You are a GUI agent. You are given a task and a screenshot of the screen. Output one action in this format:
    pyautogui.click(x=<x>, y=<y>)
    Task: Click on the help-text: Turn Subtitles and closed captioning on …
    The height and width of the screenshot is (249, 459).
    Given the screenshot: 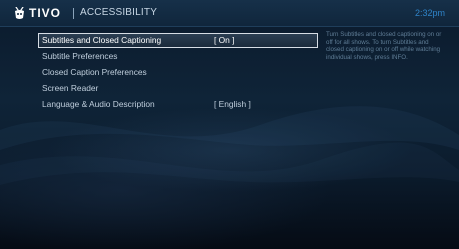 What is the action you would take?
    pyautogui.click(x=384, y=46)
    